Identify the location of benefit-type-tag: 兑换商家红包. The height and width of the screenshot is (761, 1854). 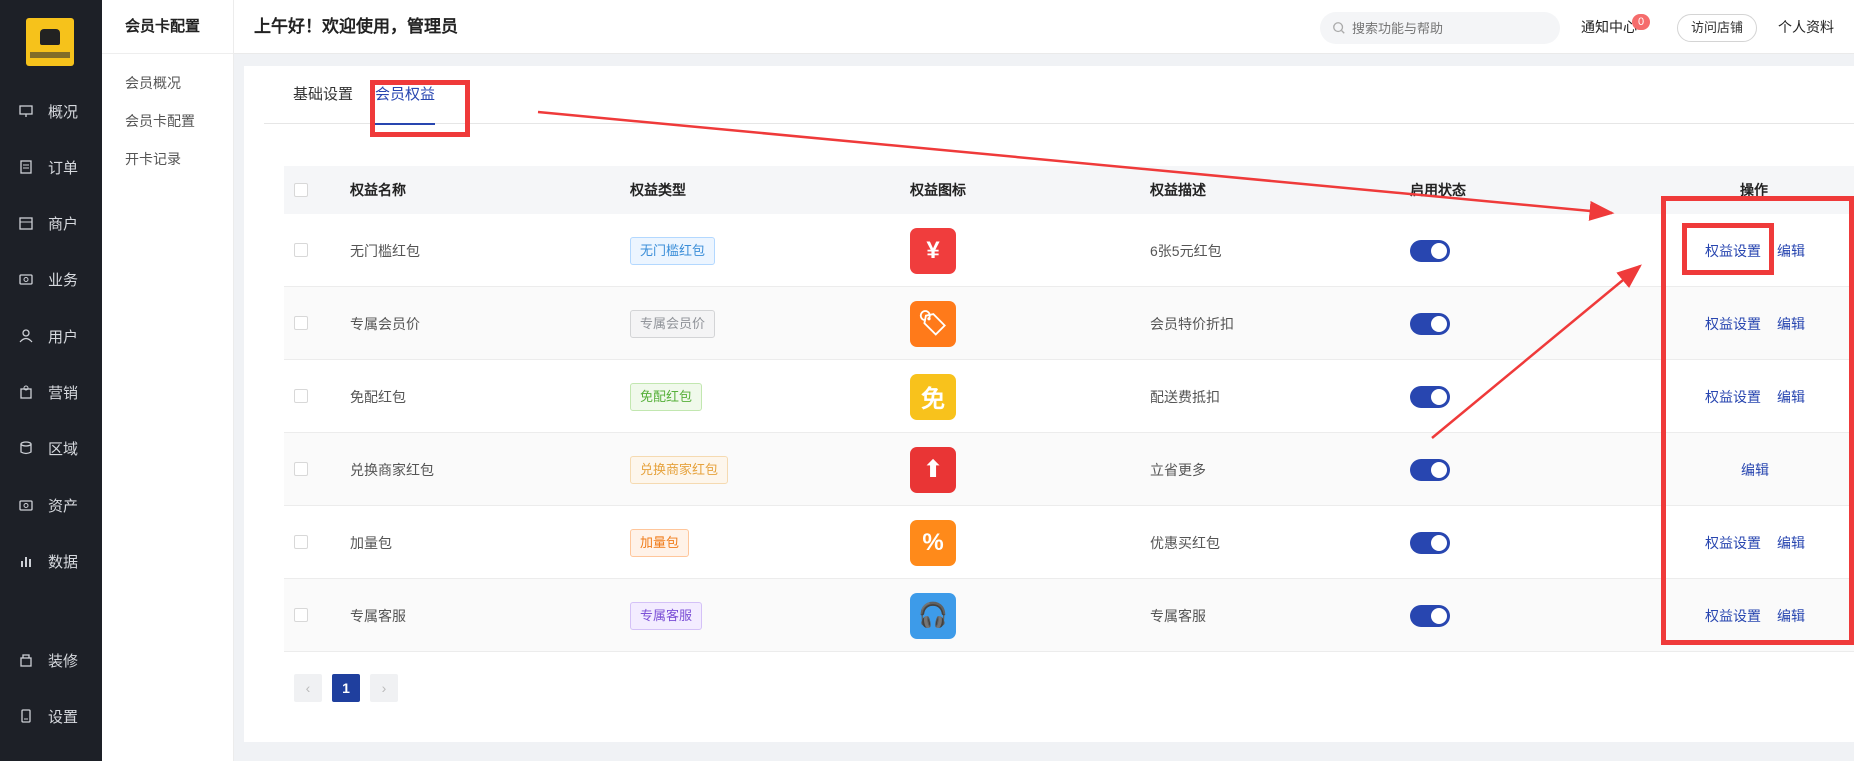
(679, 469).